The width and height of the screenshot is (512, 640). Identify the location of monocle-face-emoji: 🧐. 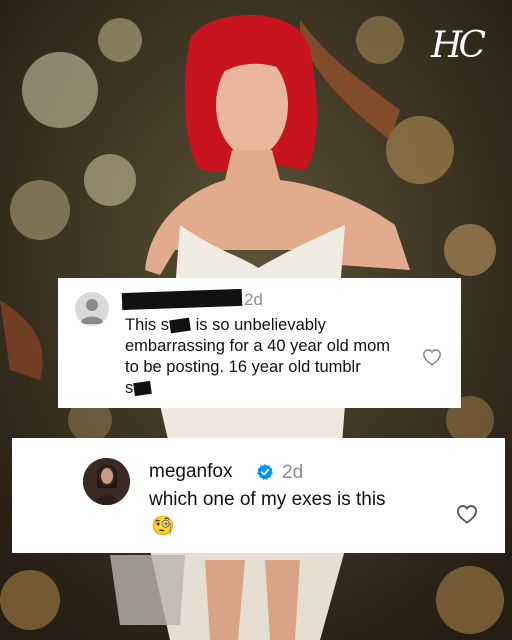
(163, 526).